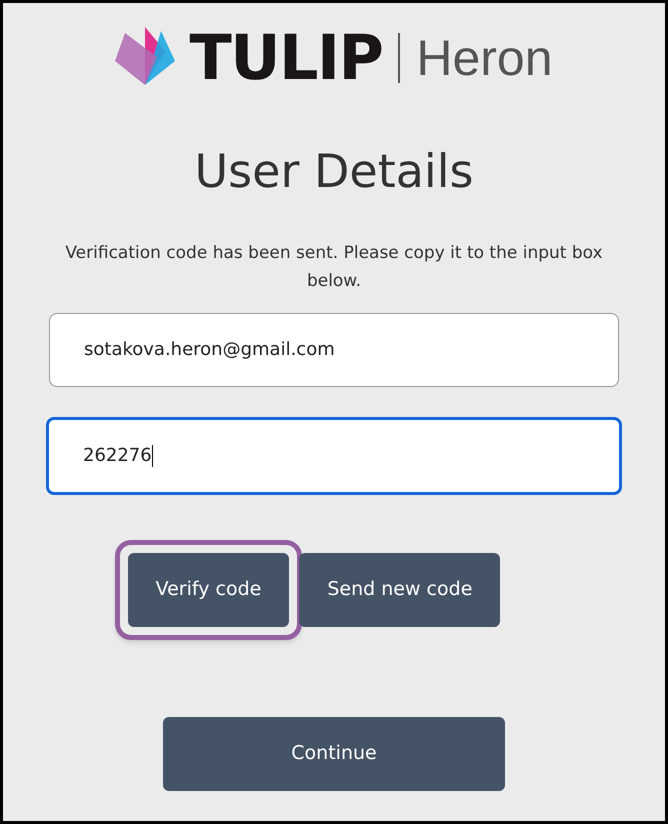  Describe the element at coordinates (334, 349) in the screenshot. I see `input-field: sotakova.heron@gmail.com` at that location.